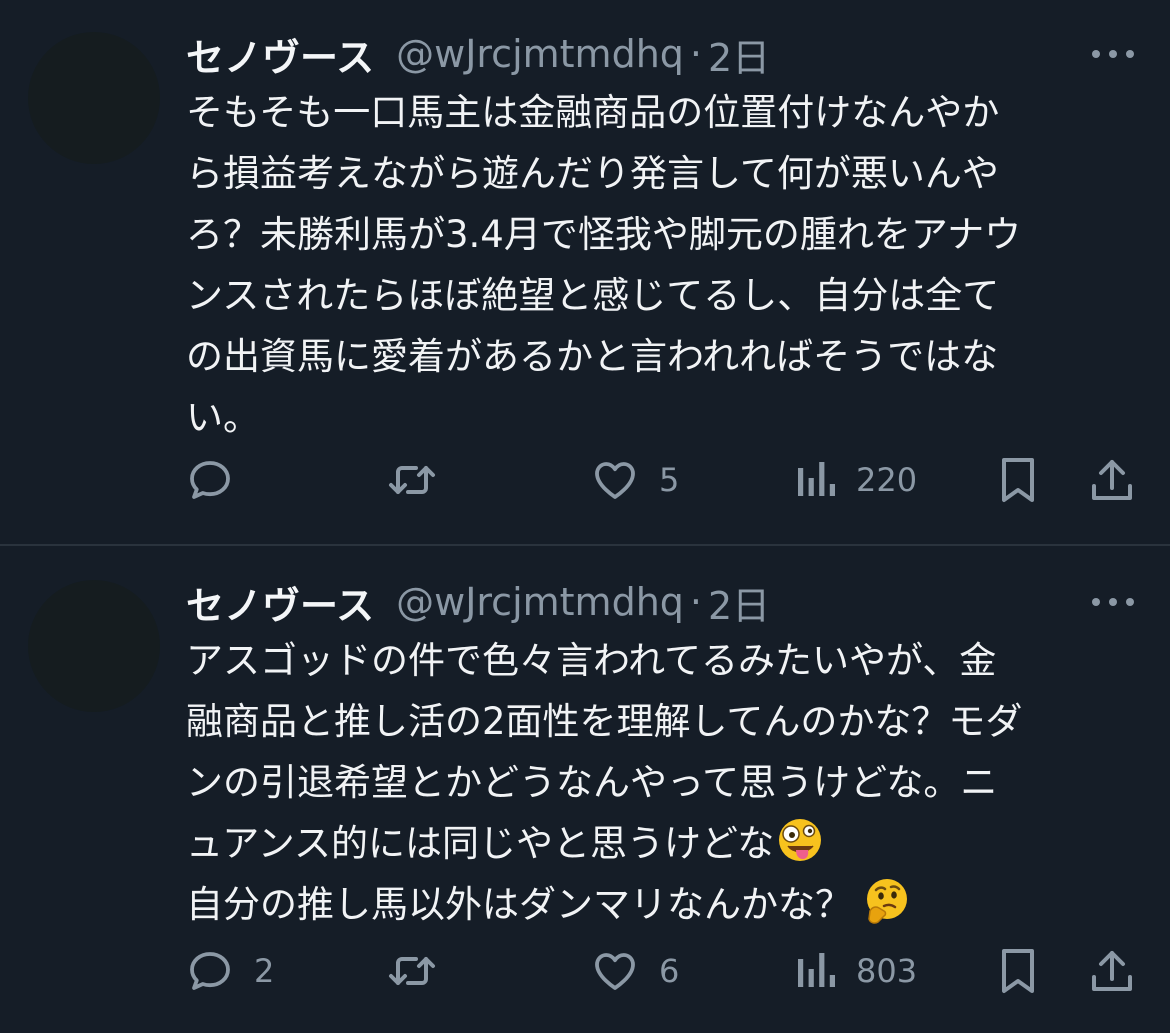  I want to click on like-button: 6, so click(635, 971).